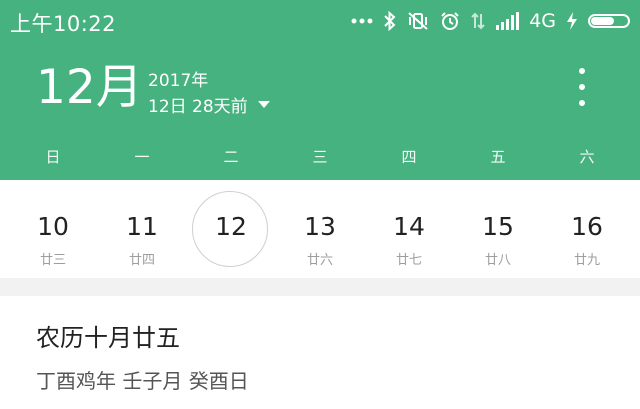 Image resolution: width=640 pixels, height=409 pixels. I want to click on date-selector: 12日 28天前, so click(209, 104).